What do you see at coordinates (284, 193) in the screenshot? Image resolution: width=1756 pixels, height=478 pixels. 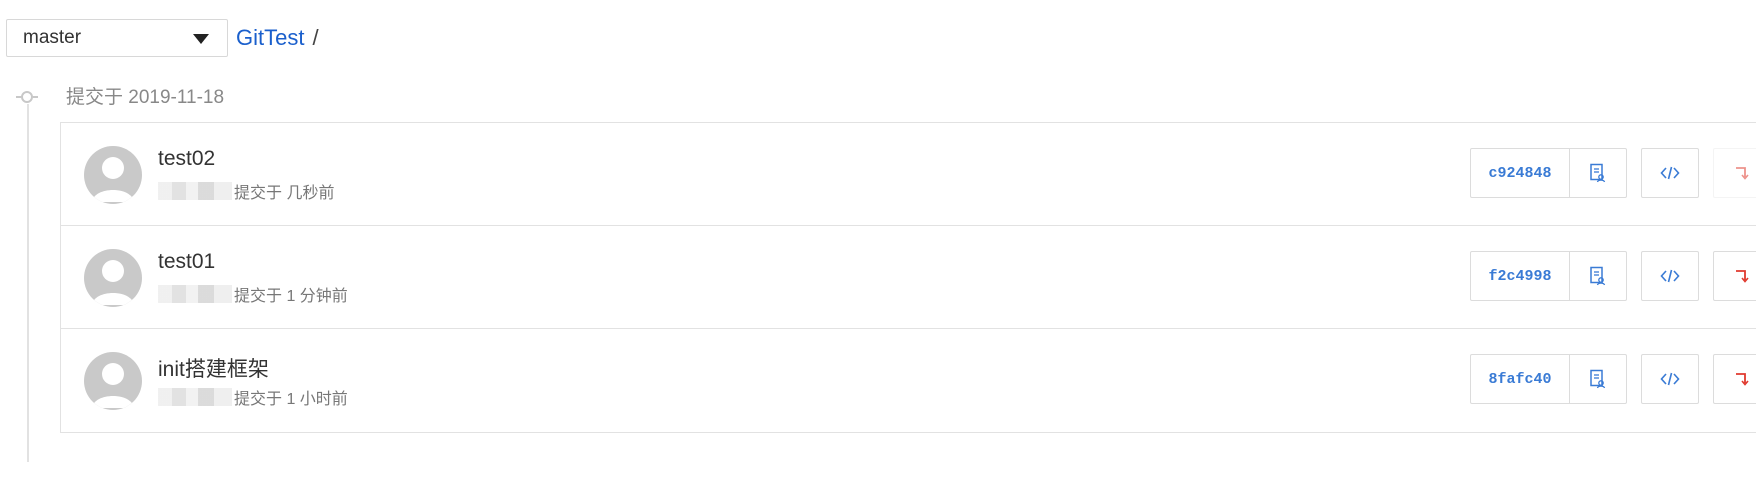 I see `commit-time: 提交于 几秒前` at bounding box center [284, 193].